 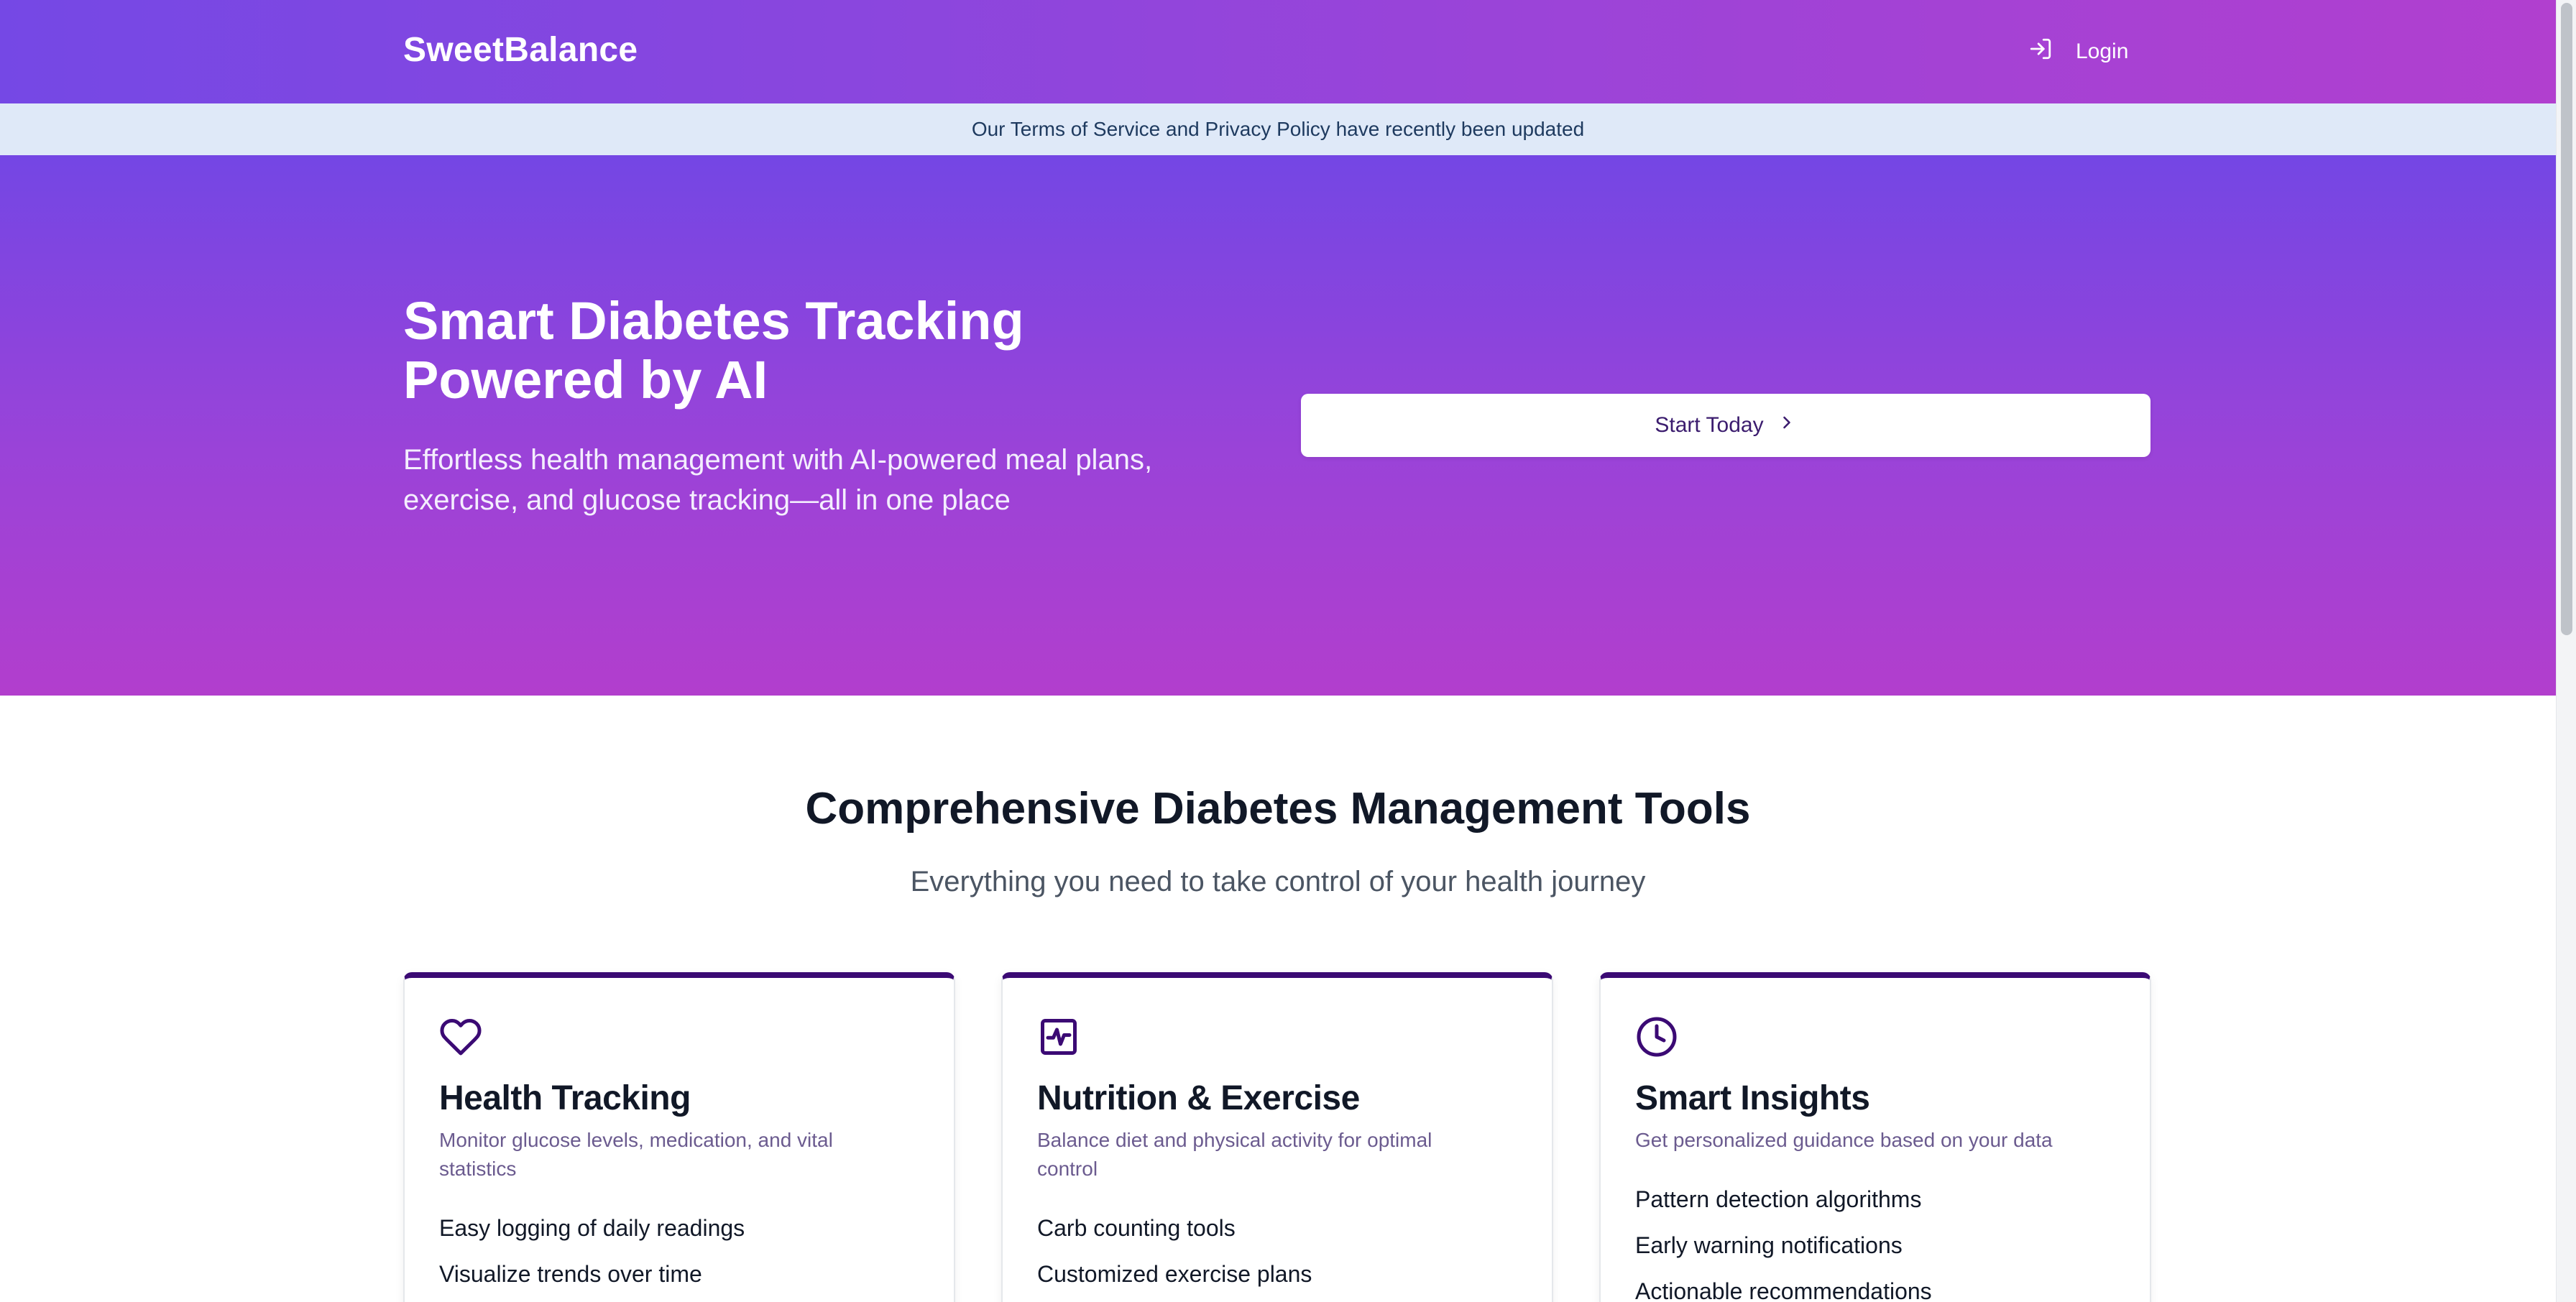 I want to click on activity-icon, so click(x=1058, y=1036).